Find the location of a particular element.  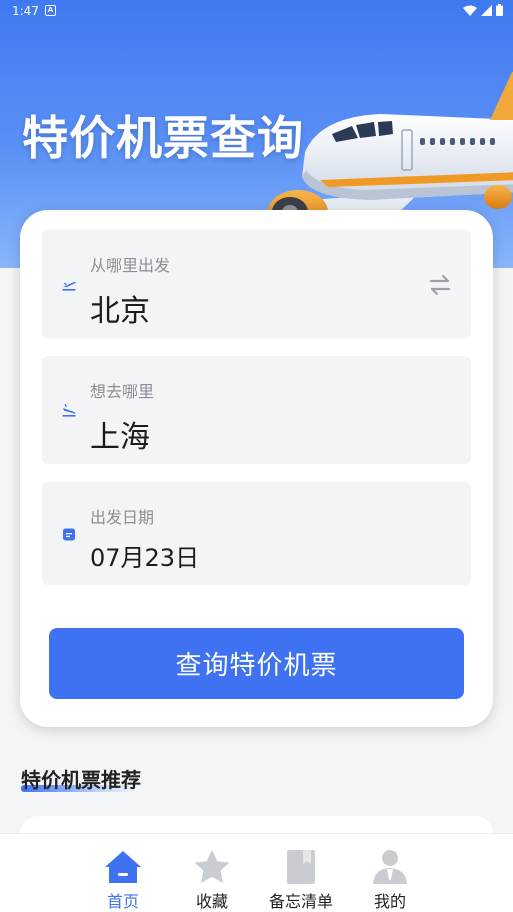

nav-item-profile: 我的 is located at coordinates (390, 880).